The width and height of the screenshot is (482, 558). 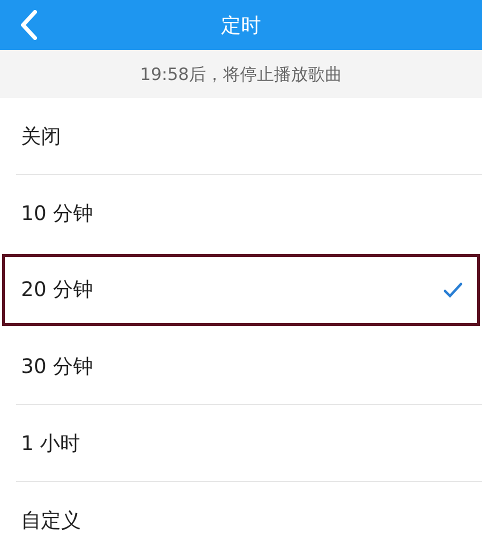 What do you see at coordinates (241, 443) in the screenshot?
I see `timer-option: 1 小时` at bounding box center [241, 443].